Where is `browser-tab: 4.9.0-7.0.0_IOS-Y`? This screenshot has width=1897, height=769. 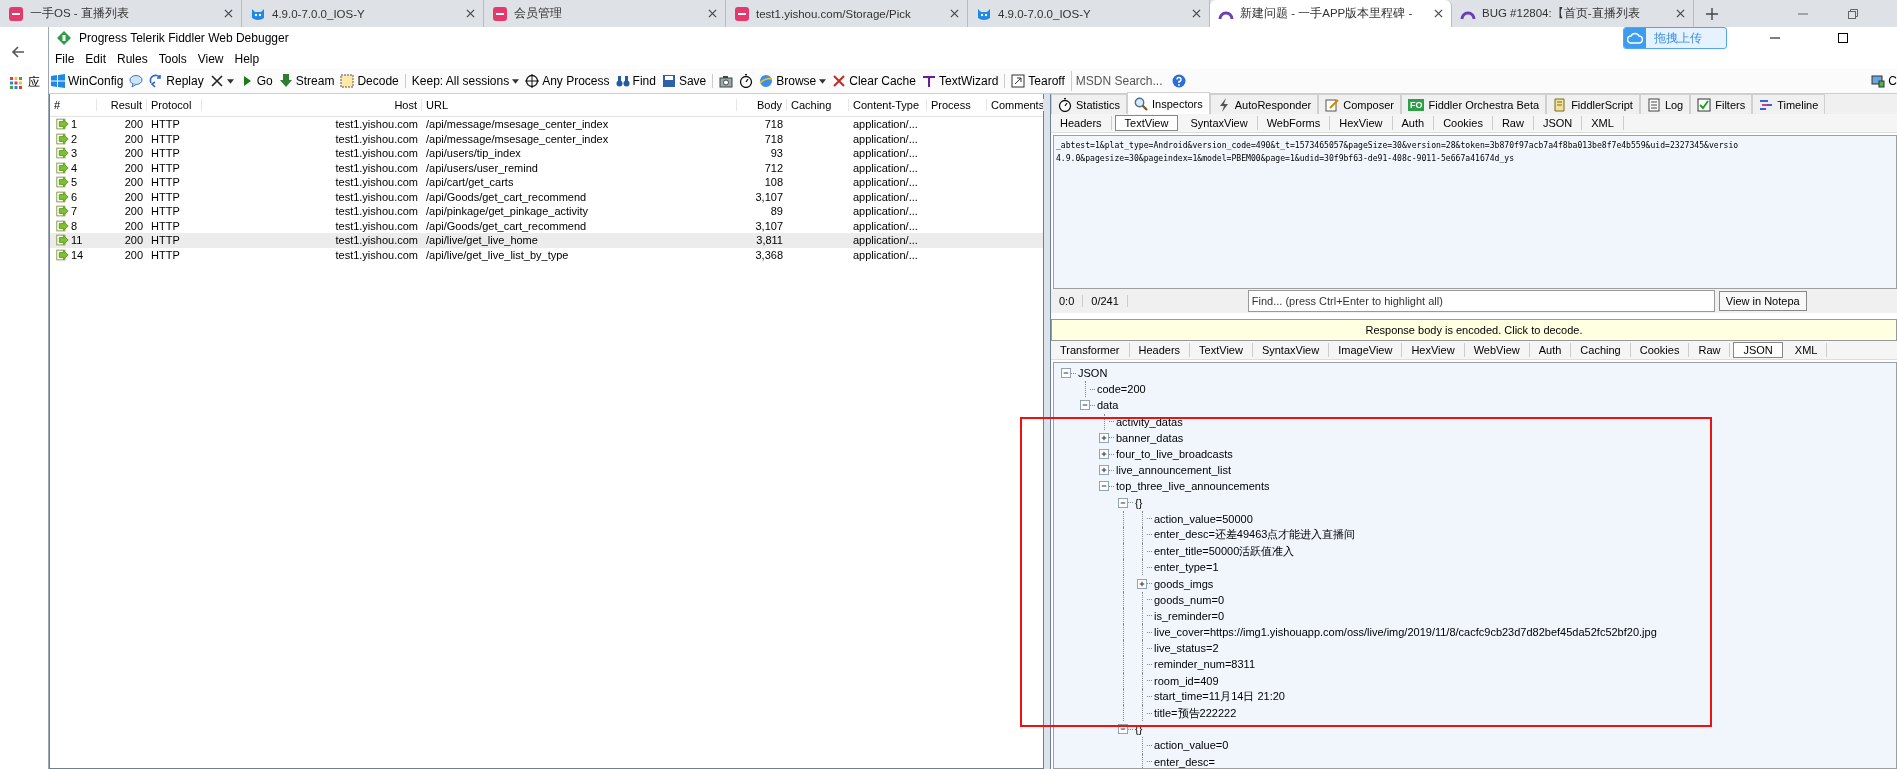 browser-tab: 4.9.0-7.0.0_IOS-Y is located at coordinates (363, 13).